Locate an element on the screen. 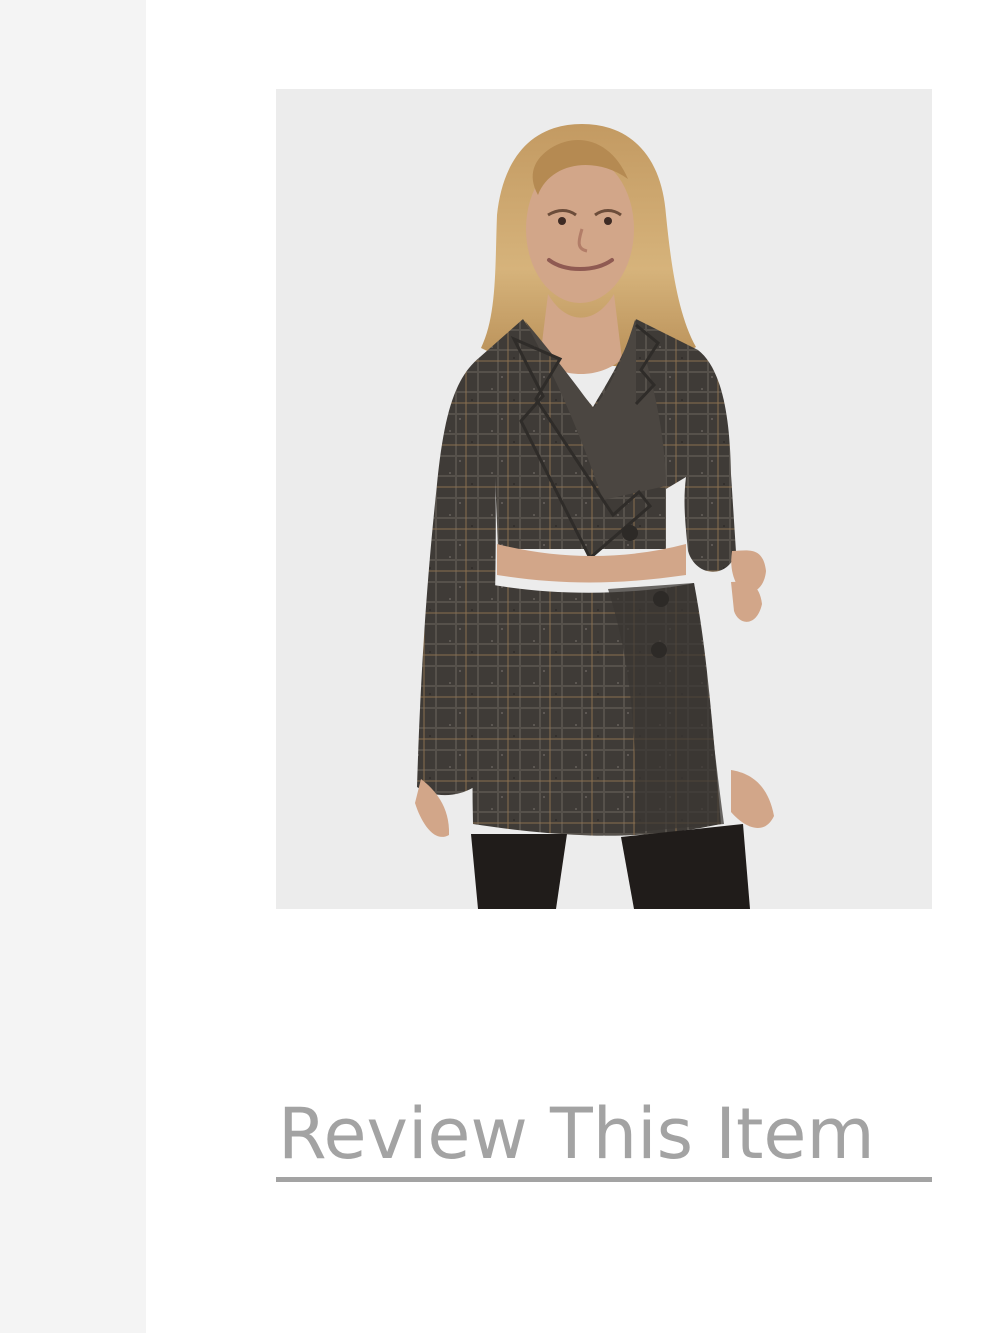 The image size is (1000, 1333). review-this-item-link: Review This Item is located at coordinates (604, 1136).